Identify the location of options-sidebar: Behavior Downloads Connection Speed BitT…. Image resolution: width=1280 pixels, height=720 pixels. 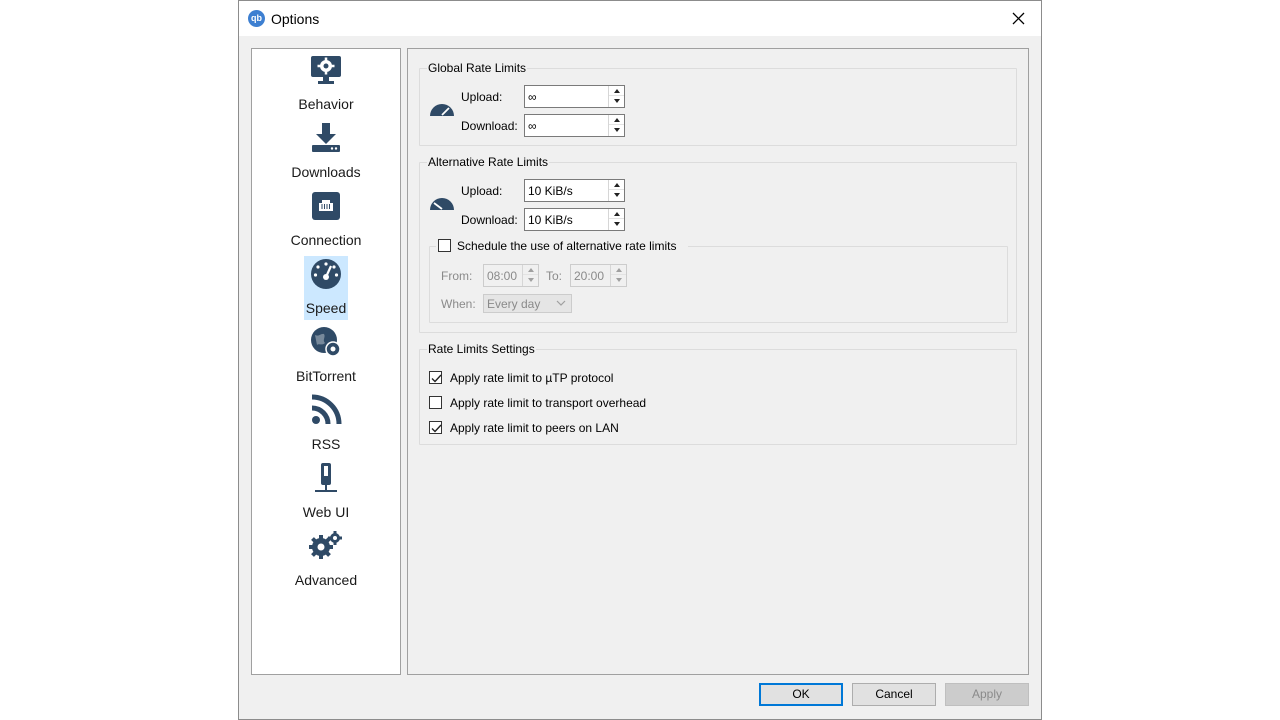
(326, 361).